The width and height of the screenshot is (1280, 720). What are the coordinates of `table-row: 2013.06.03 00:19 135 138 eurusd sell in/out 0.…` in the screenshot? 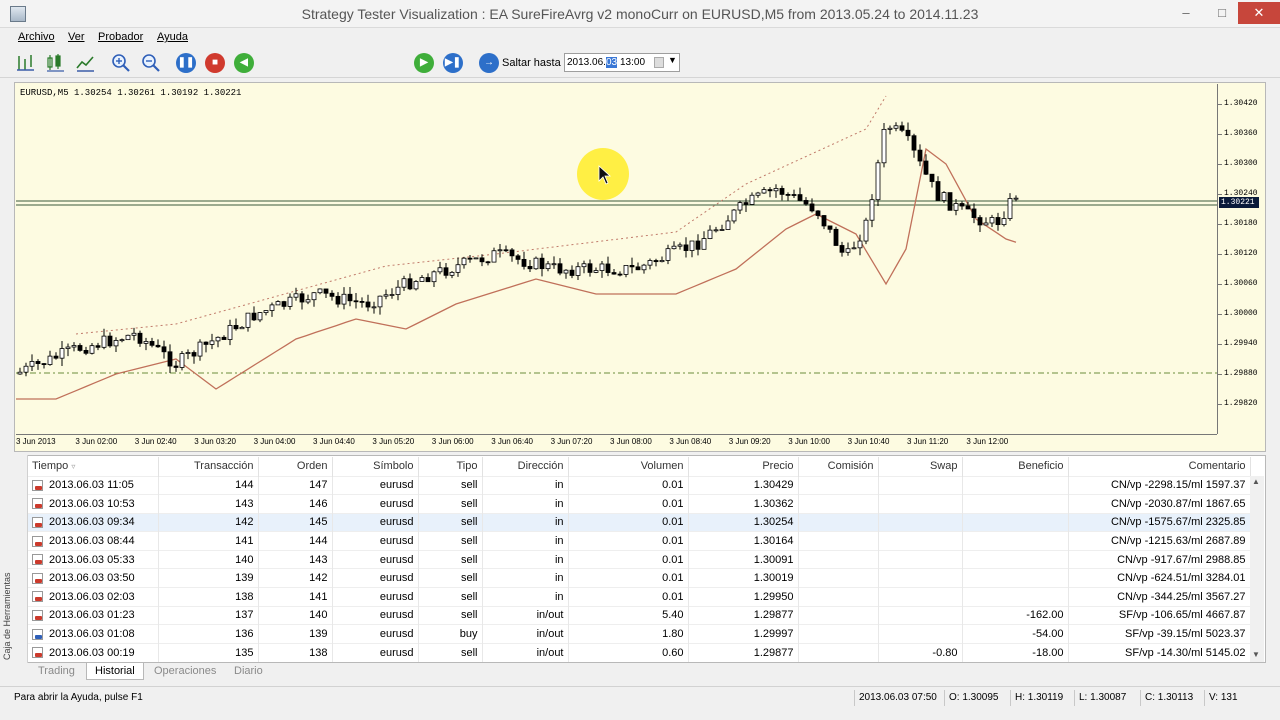 It's located at (639, 652).